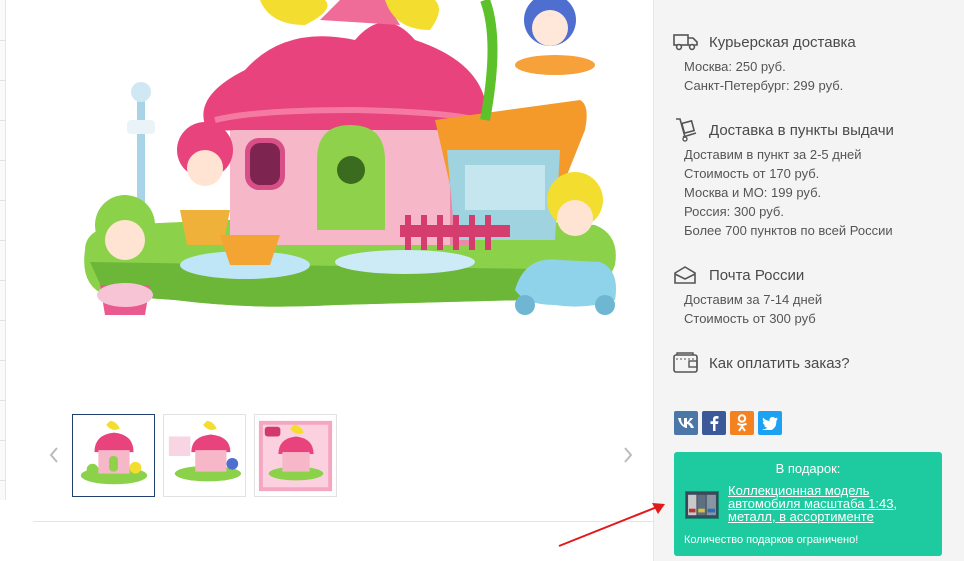 This screenshot has width=964, height=561. What do you see at coordinates (628, 455) in the screenshot?
I see `gallery-next-arrow` at bounding box center [628, 455].